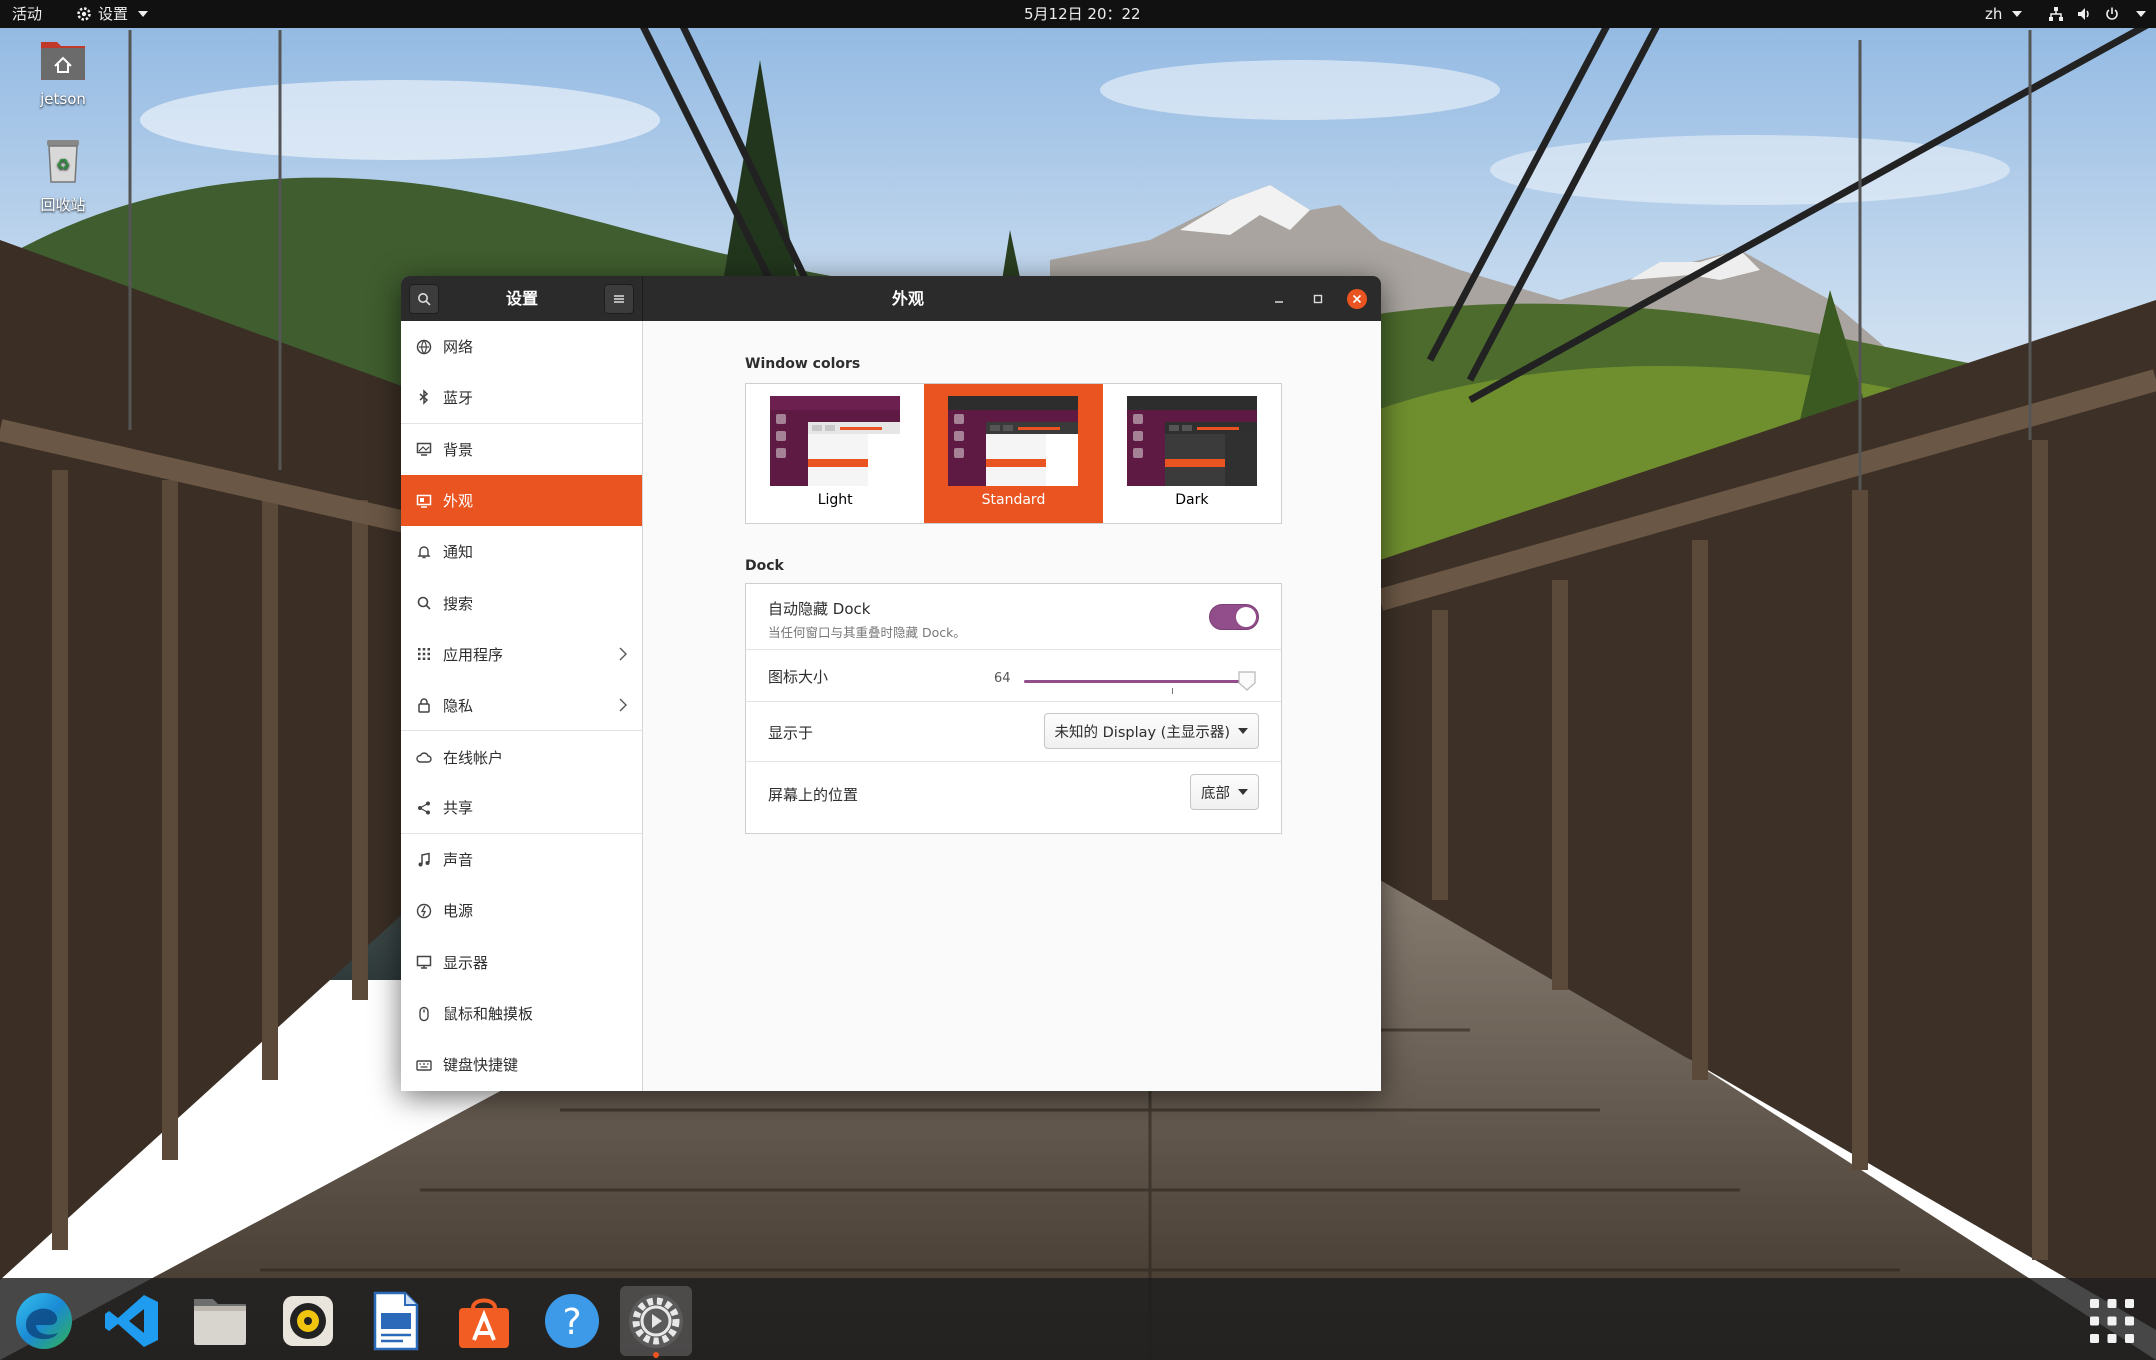  What do you see at coordinates (521, 706) in the screenshot?
I see `sidebar-item-privacy: 隐私` at bounding box center [521, 706].